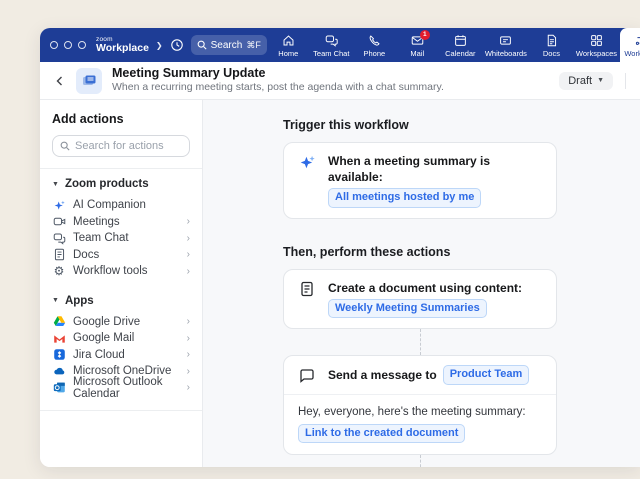  Describe the element at coordinates (417, 45) in the screenshot. I see `nav-item-mail: 1 Mail` at that location.